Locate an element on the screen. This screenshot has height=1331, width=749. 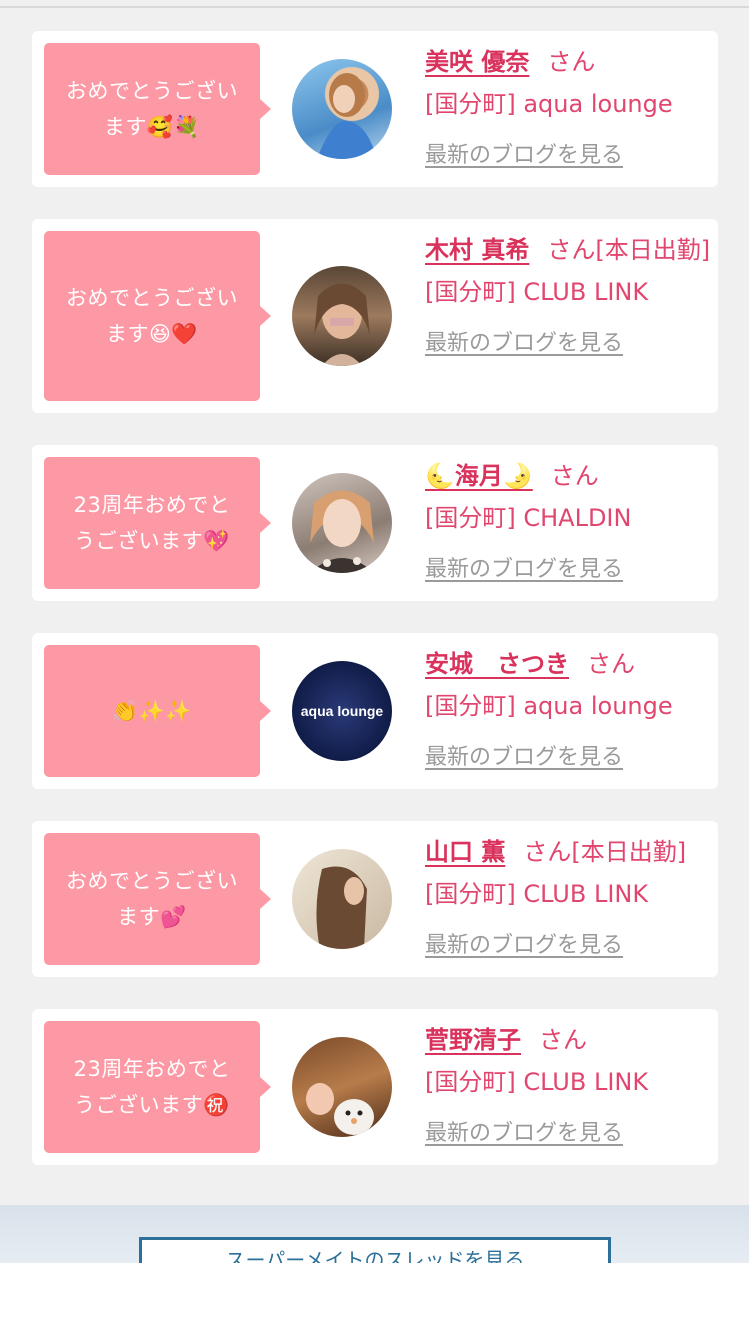
entry-info: 山口 薫さん[本日出勤] [国分町] CLUB LINK 最新のブログを見る is located at coordinates (575, 899).